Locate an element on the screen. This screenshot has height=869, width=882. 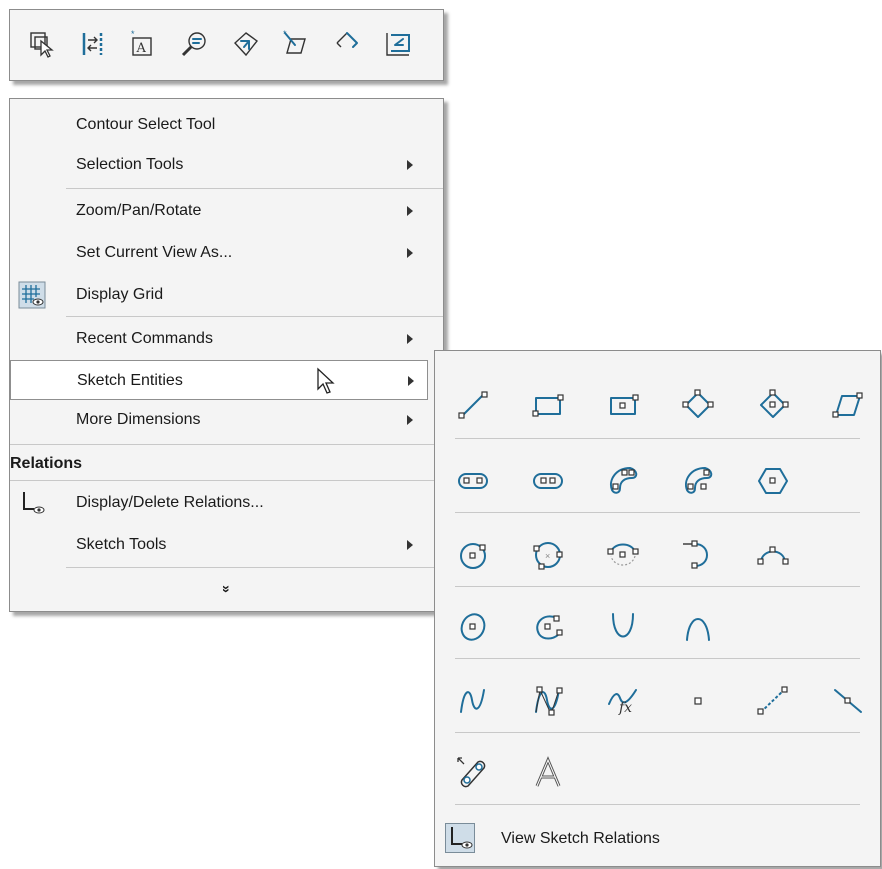
menu-item-label: More Dimensions is located at coordinates (138, 419).